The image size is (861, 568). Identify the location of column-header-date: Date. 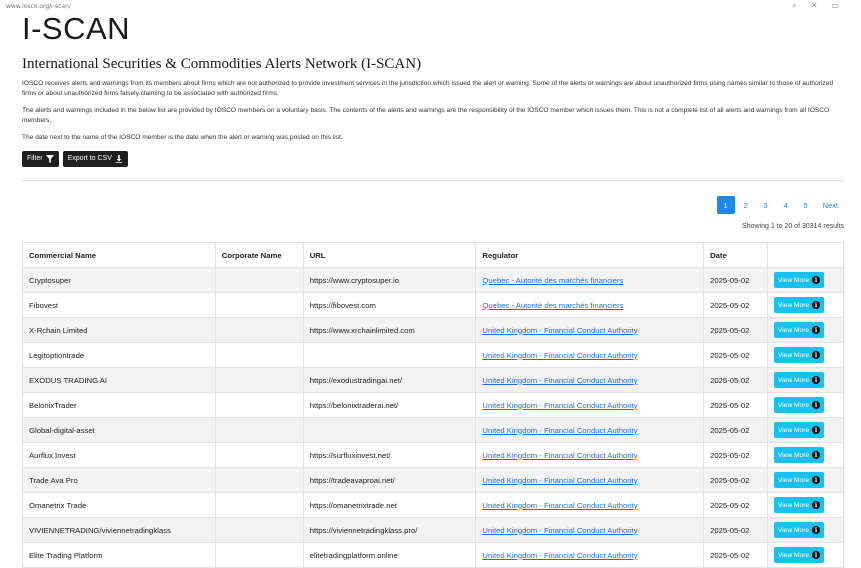
(736, 255).